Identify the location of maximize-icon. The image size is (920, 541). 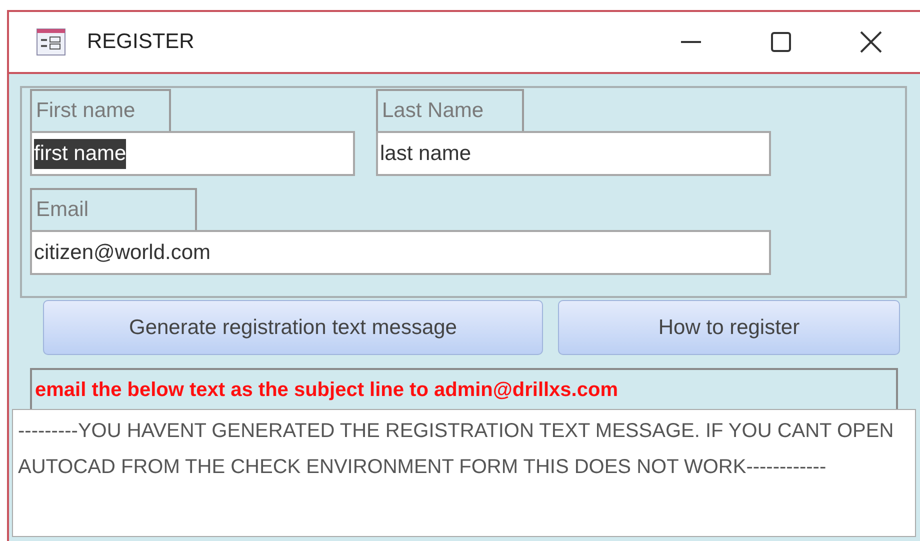
(781, 42).